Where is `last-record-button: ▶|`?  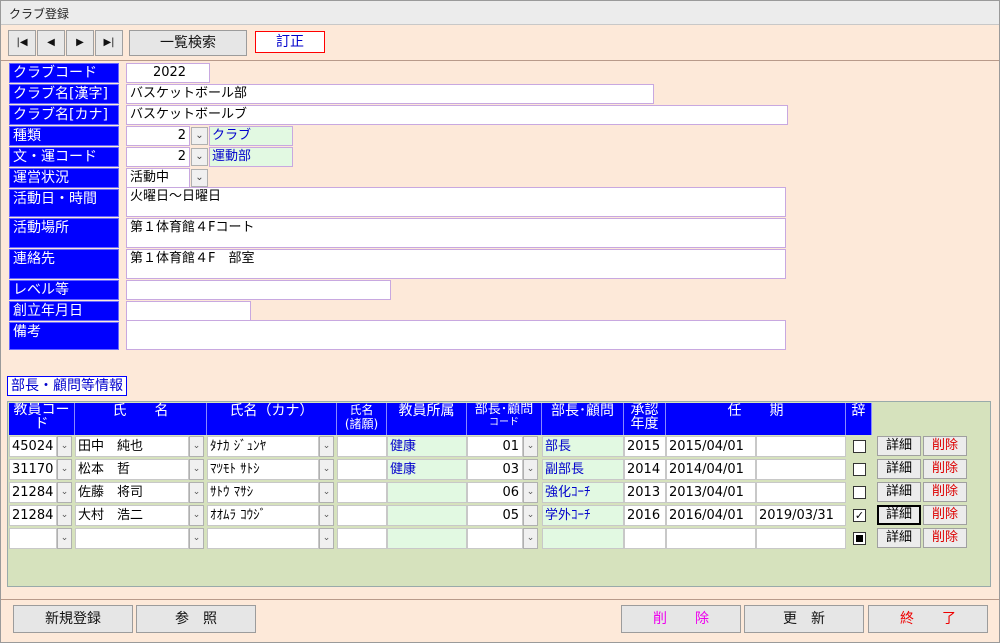
last-record-button: ▶| is located at coordinates (109, 43).